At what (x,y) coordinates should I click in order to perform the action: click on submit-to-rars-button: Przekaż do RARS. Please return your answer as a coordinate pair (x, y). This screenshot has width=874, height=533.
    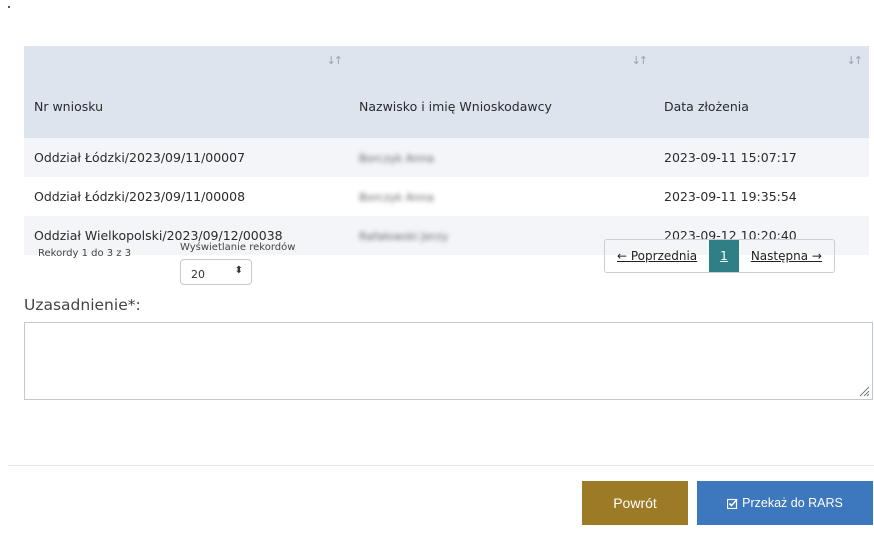
    Looking at the image, I should click on (785, 503).